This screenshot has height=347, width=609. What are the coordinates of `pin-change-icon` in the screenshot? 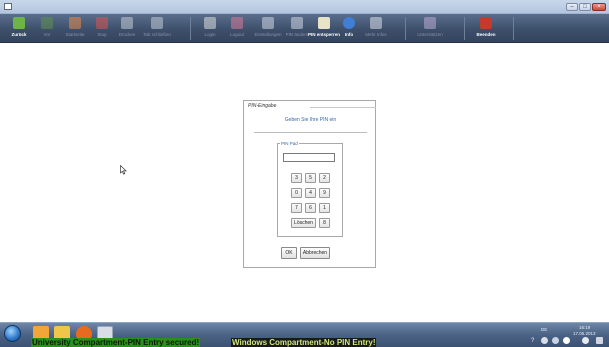 It's located at (297, 23).